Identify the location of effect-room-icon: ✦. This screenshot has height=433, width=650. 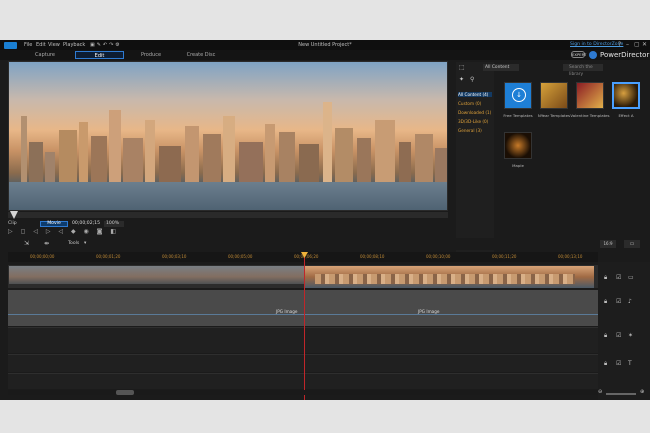
(461, 79).